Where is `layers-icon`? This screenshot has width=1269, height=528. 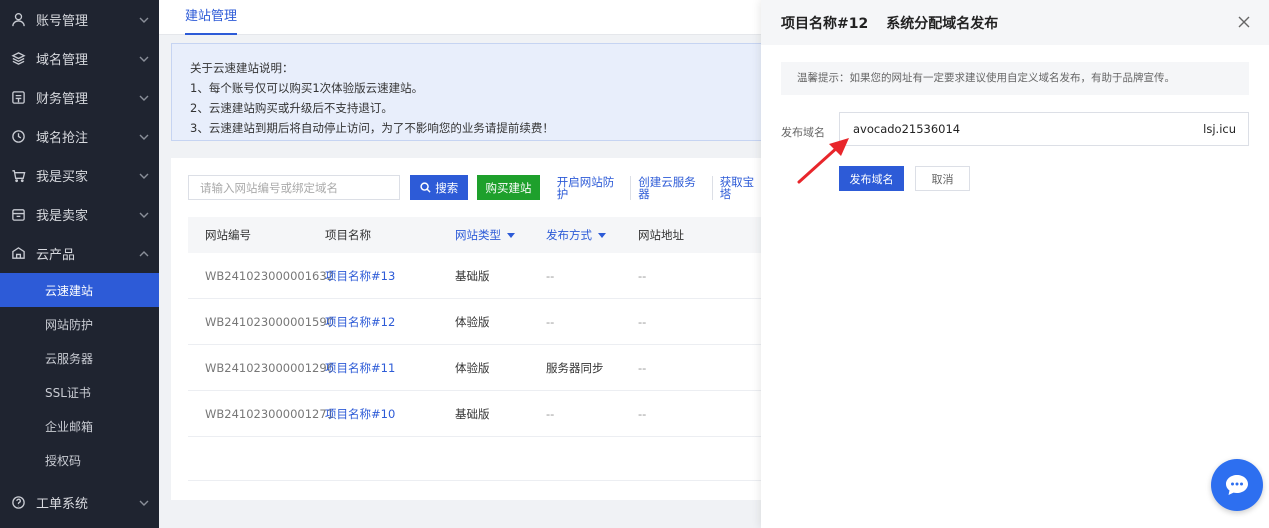
layers-icon is located at coordinates (18, 59).